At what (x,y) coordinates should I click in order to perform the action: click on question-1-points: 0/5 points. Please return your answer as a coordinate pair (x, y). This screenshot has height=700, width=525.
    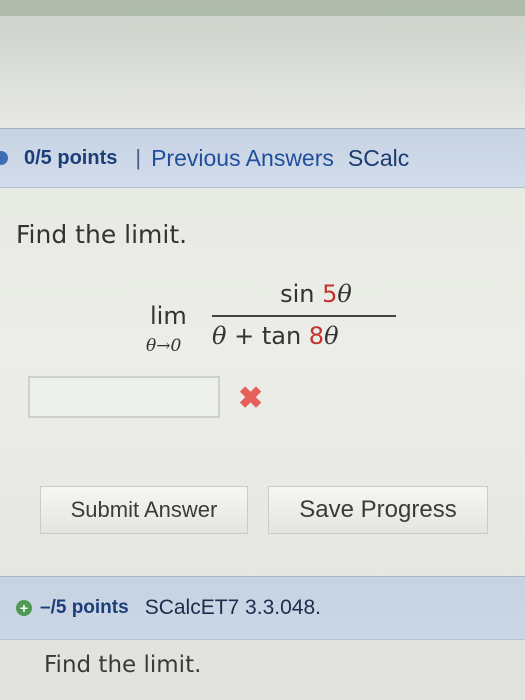
    Looking at the image, I should click on (71, 157).